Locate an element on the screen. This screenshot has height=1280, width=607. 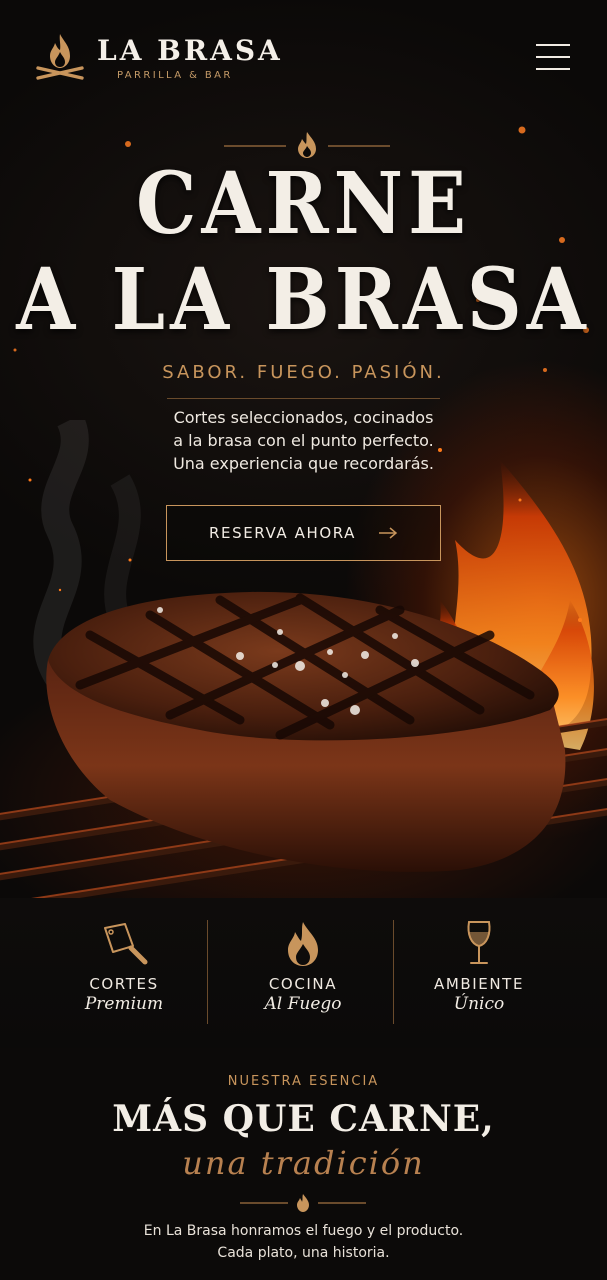
feature-divider is located at coordinates (207, 972).